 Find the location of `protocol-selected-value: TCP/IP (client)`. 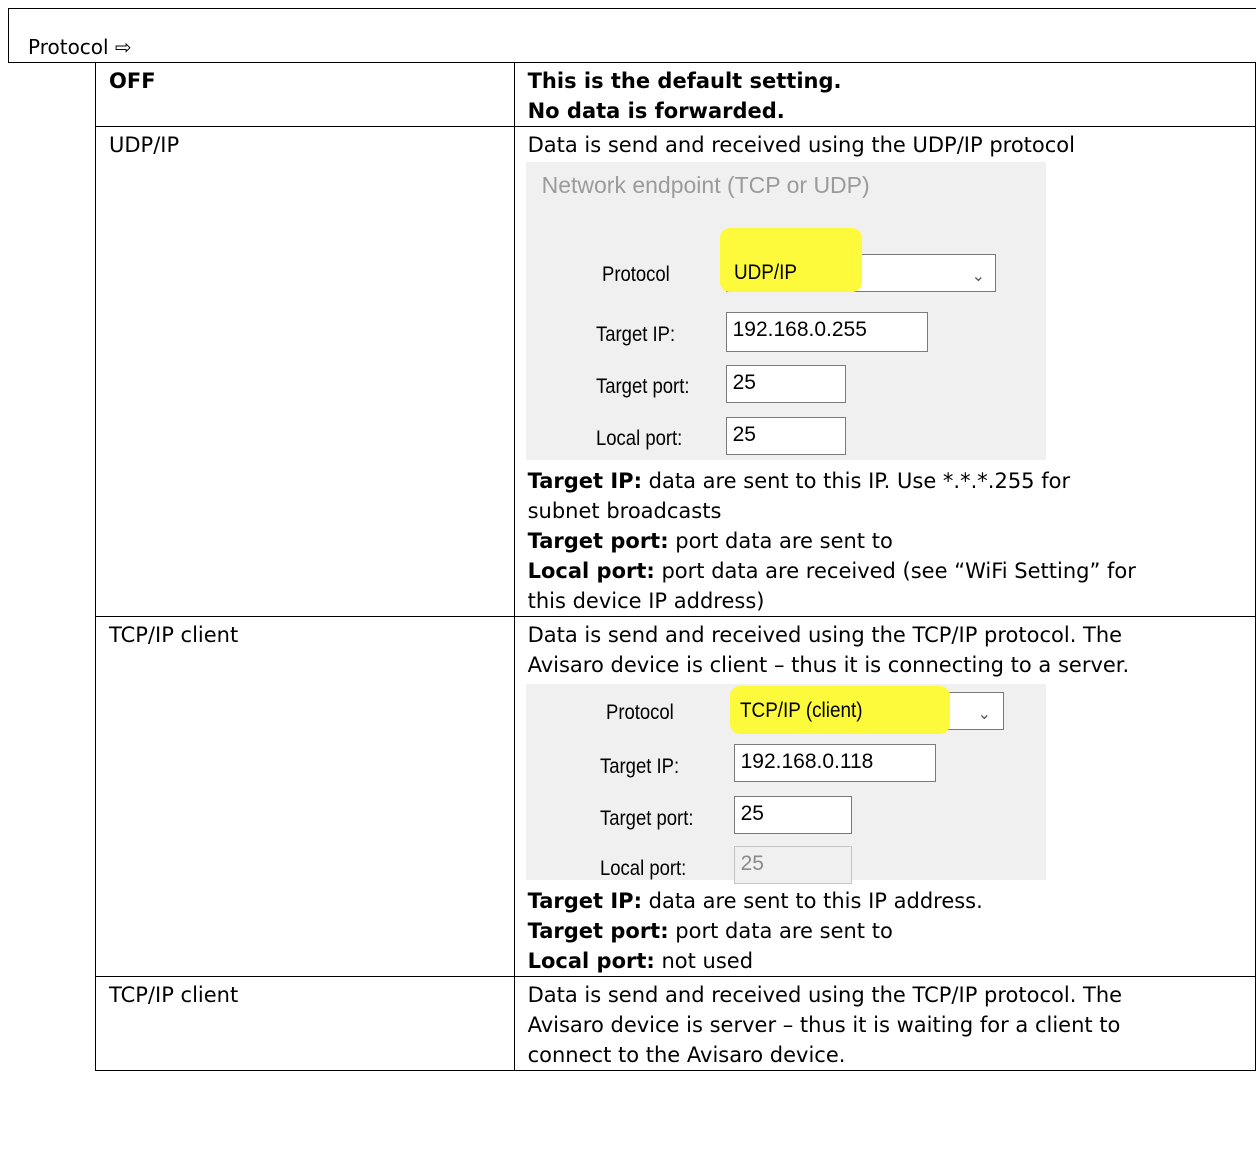

protocol-selected-value: TCP/IP (client) is located at coordinates (801, 710).